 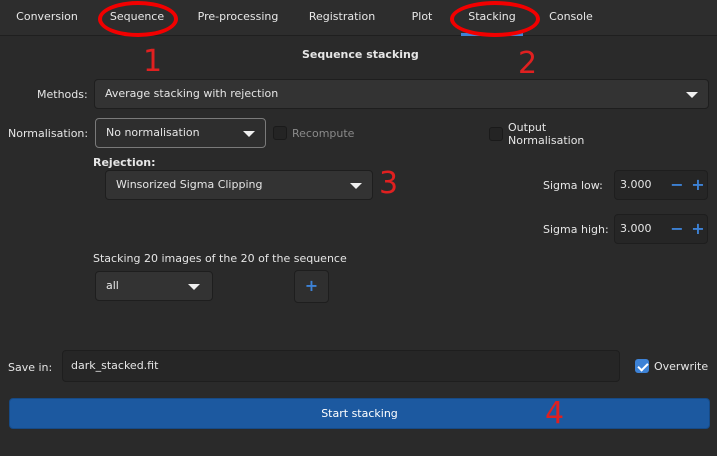 I want to click on start-stacking-button: Start stacking, so click(x=359, y=413).